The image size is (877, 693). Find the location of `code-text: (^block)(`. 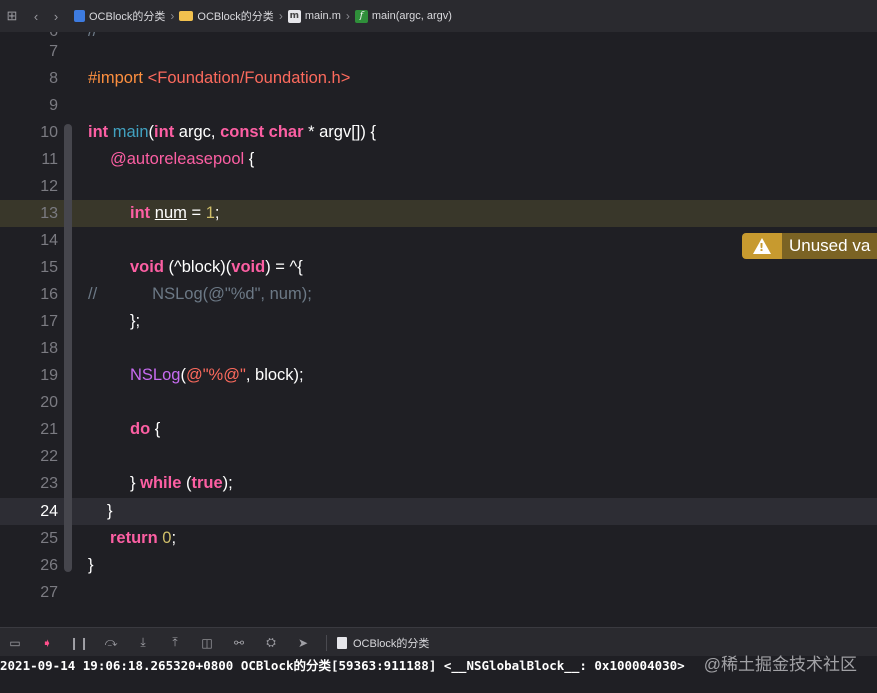

code-text: (^block)( is located at coordinates (197, 267).